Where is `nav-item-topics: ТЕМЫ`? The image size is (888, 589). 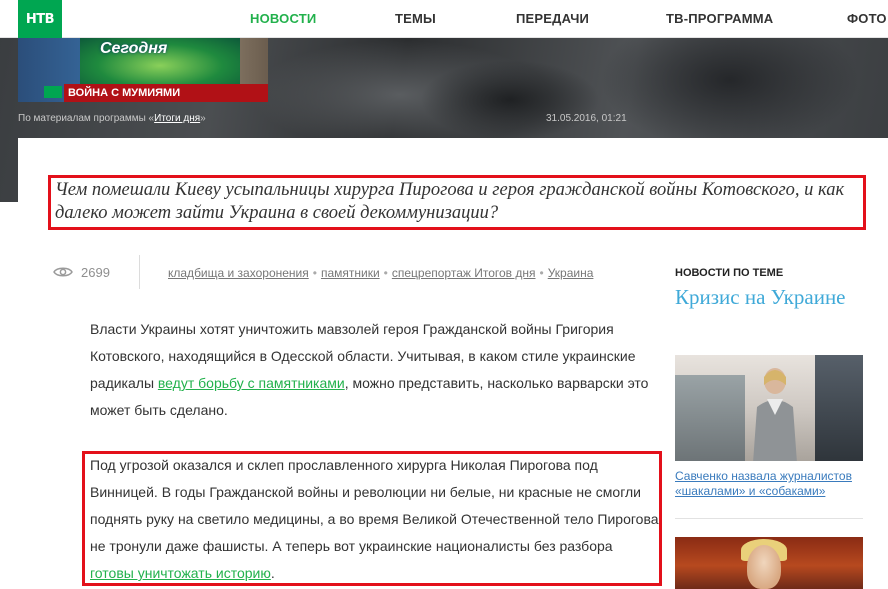
nav-item-topics: ТЕМЫ is located at coordinates (415, 18).